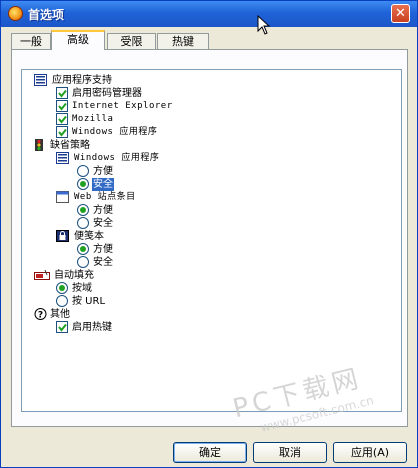 The width and height of the screenshot is (418, 468). I want to click on checkbox-label: Internet Explorer, so click(122, 106).